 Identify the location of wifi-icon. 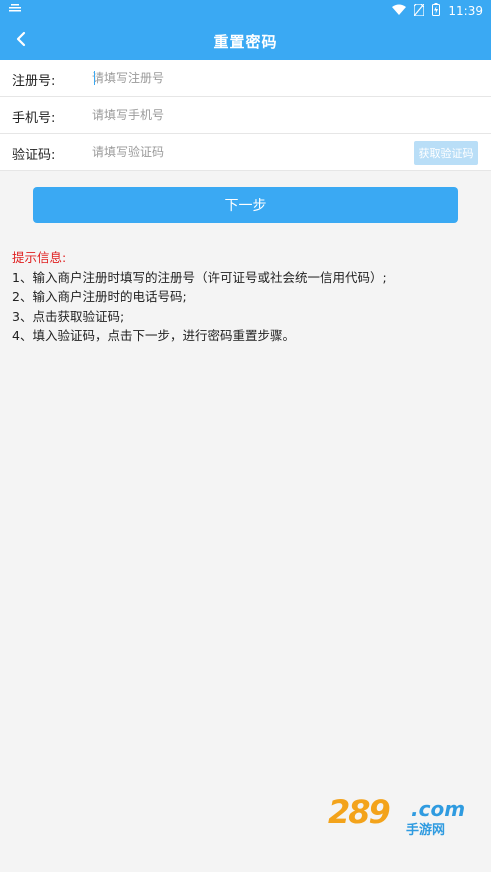
(399, 11).